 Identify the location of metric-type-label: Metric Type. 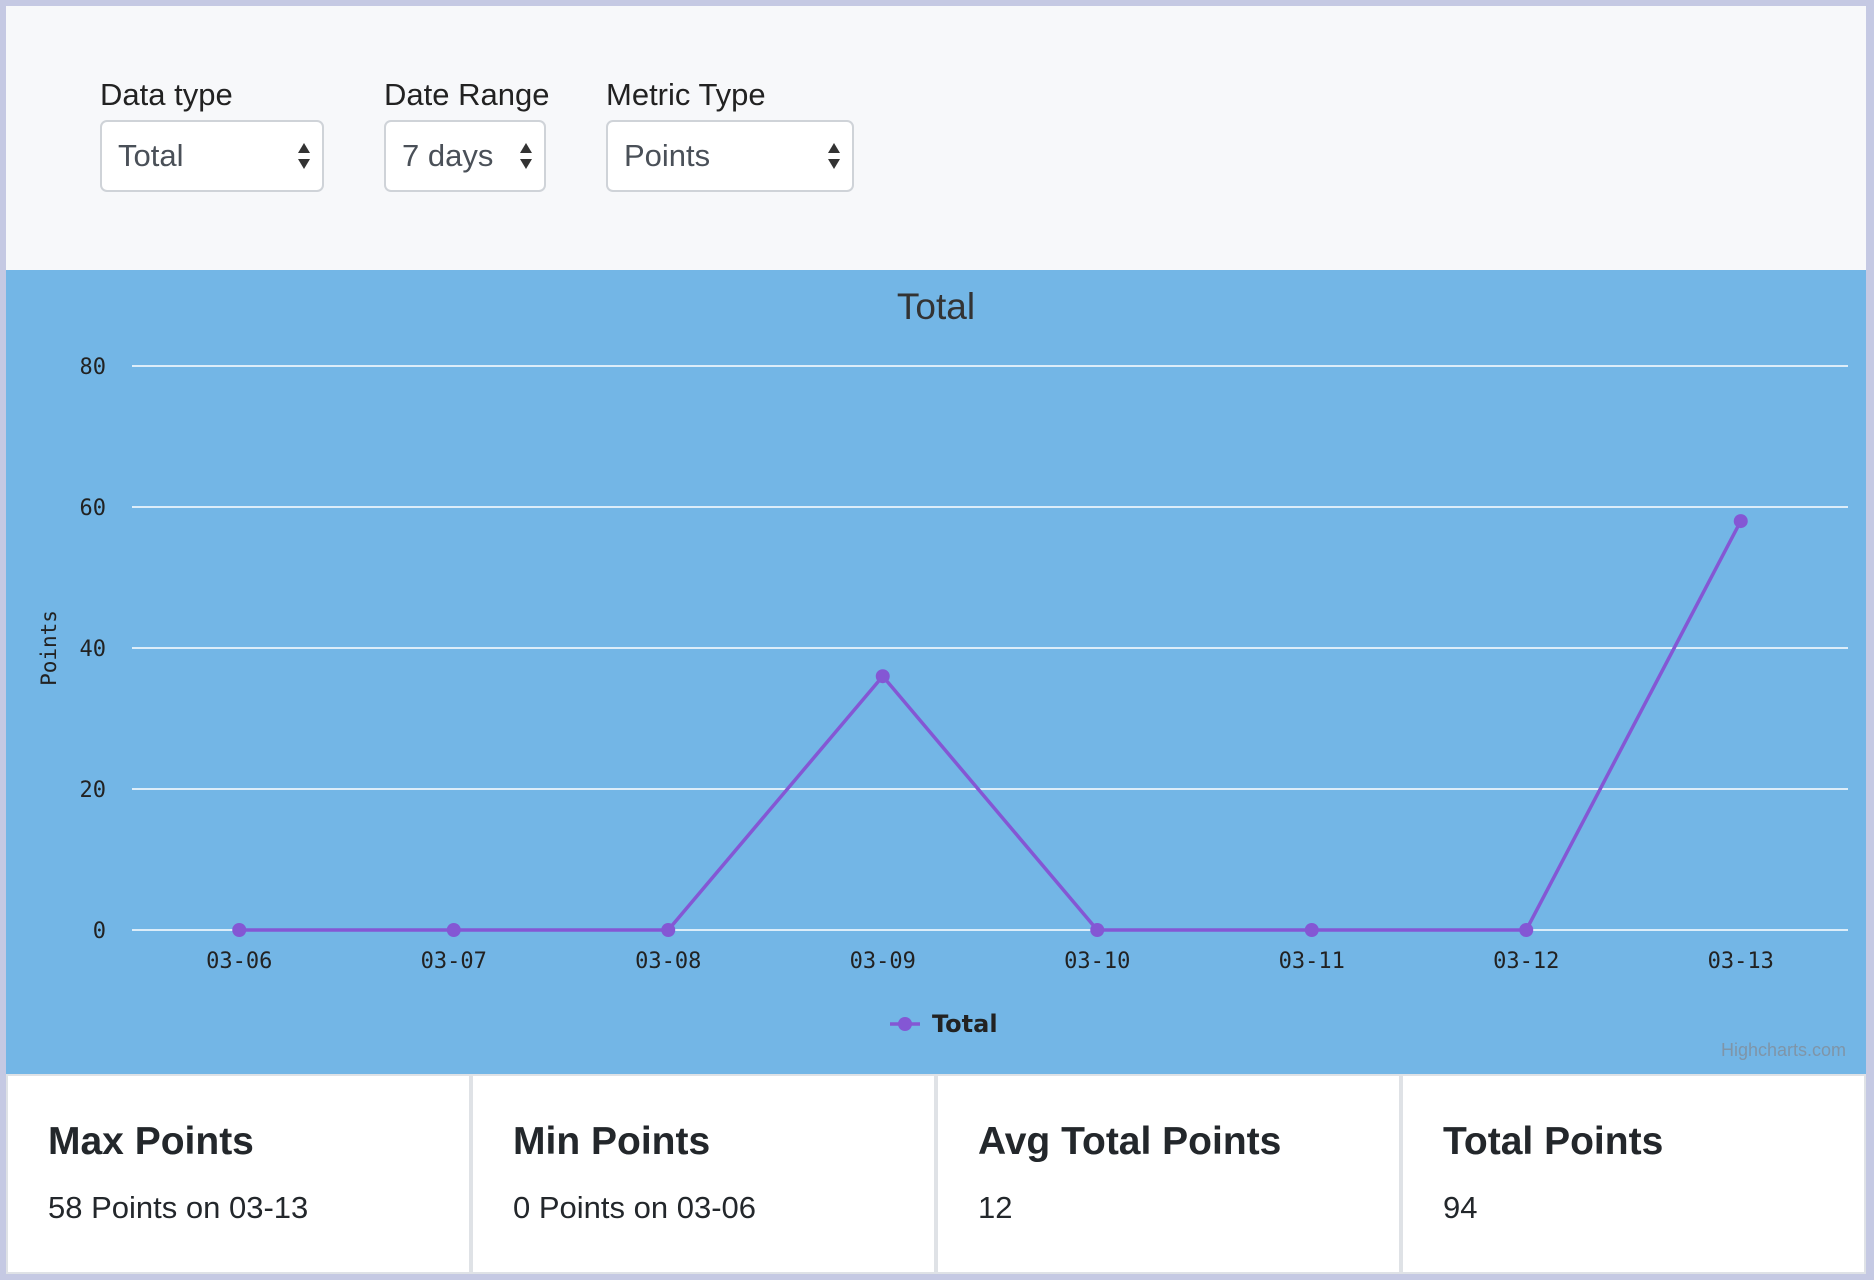
(686, 94).